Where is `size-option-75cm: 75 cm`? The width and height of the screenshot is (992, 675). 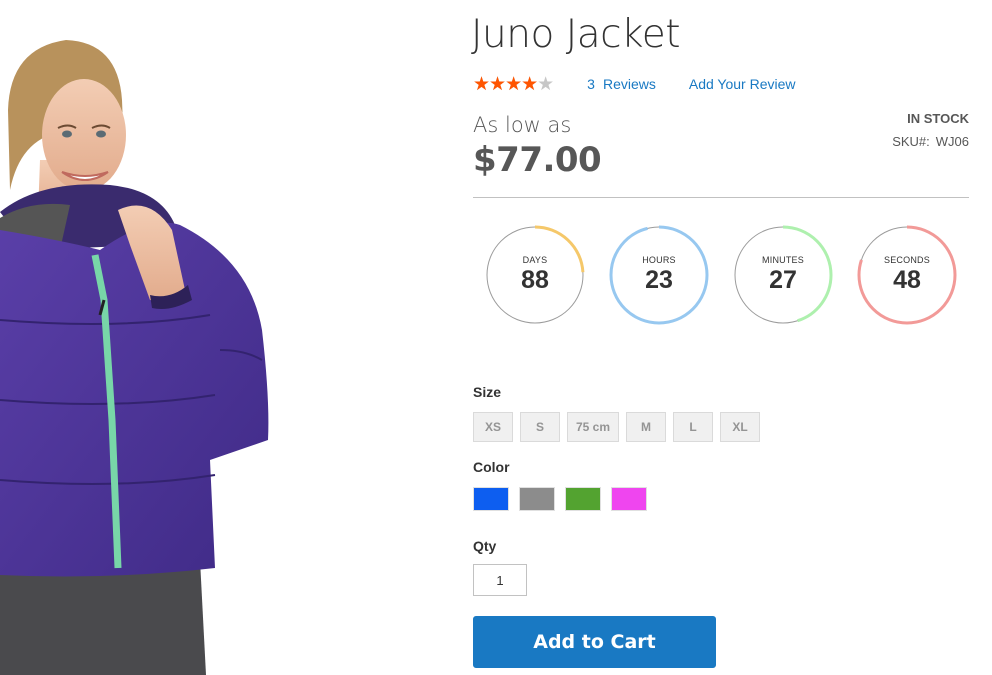
size-option-75cm: 75 cm is located at coordinates (593, 427).